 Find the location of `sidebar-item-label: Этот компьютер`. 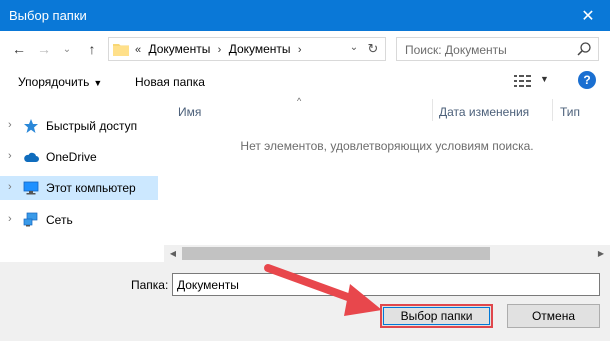

sidebar-item-label: Этот компьютер is located at coordinates (91, 188).